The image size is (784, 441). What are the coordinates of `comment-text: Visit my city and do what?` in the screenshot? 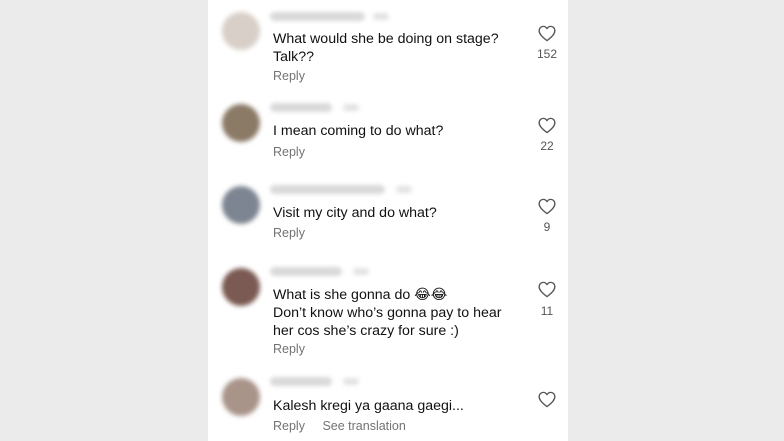 It's located at (355, 213).